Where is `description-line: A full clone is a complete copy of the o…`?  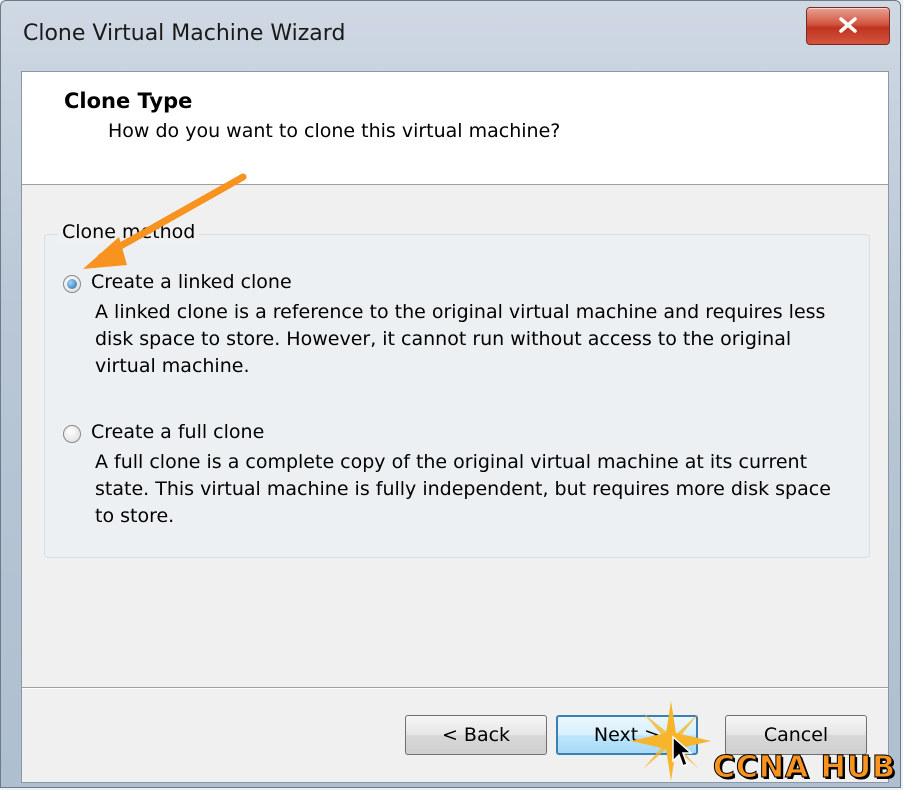
description-line: A full clone is a complete copy of the o… is located at coordinates (451, 462).